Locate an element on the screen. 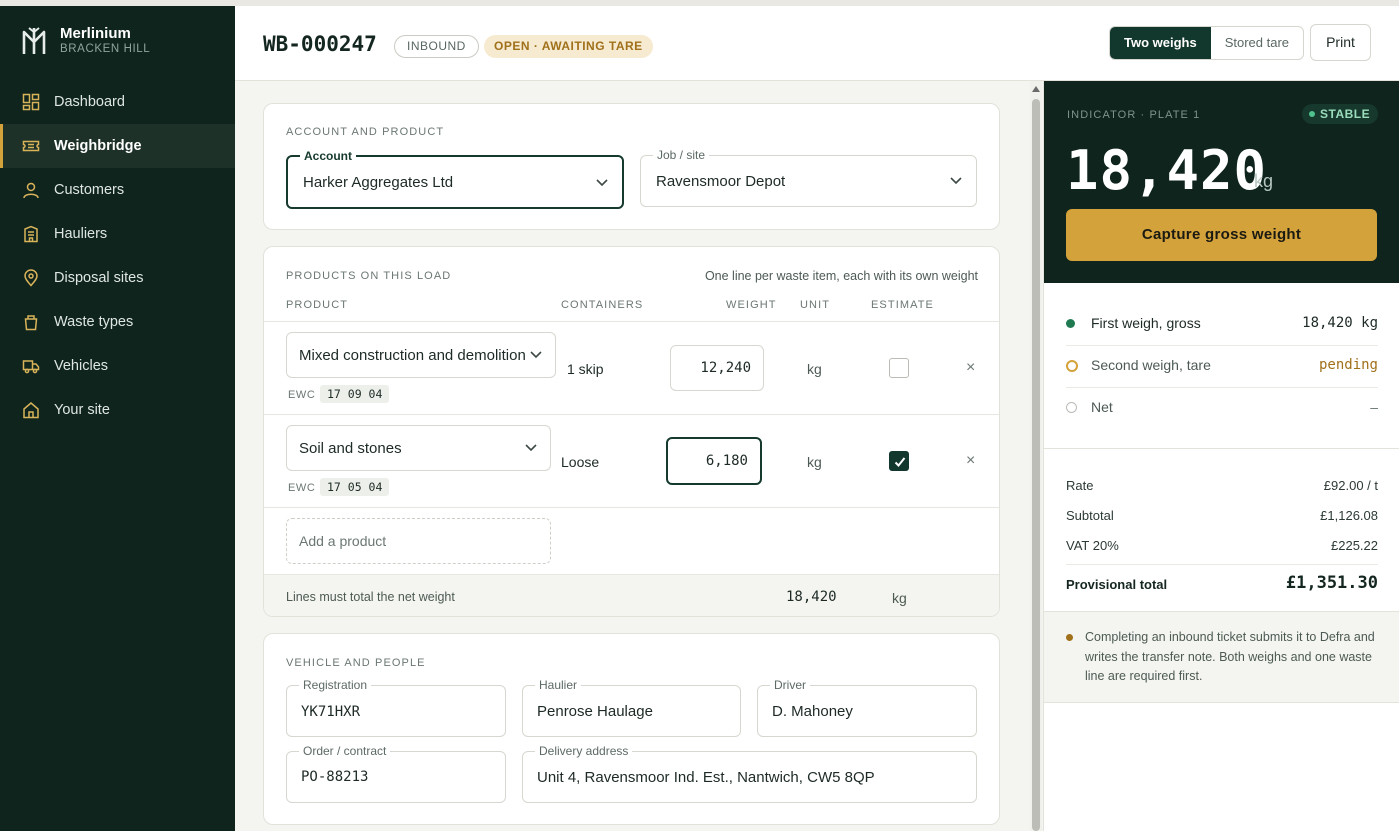 The width and height of the screenshot is (1399, 831). main-scrollbar is located at coordinates (1036, 456).